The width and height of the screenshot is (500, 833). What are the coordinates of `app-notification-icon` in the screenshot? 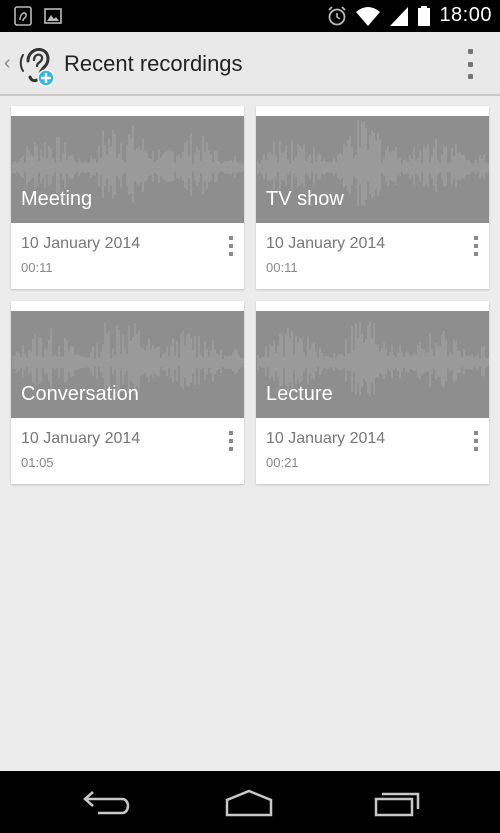 It's located at (23, 16).